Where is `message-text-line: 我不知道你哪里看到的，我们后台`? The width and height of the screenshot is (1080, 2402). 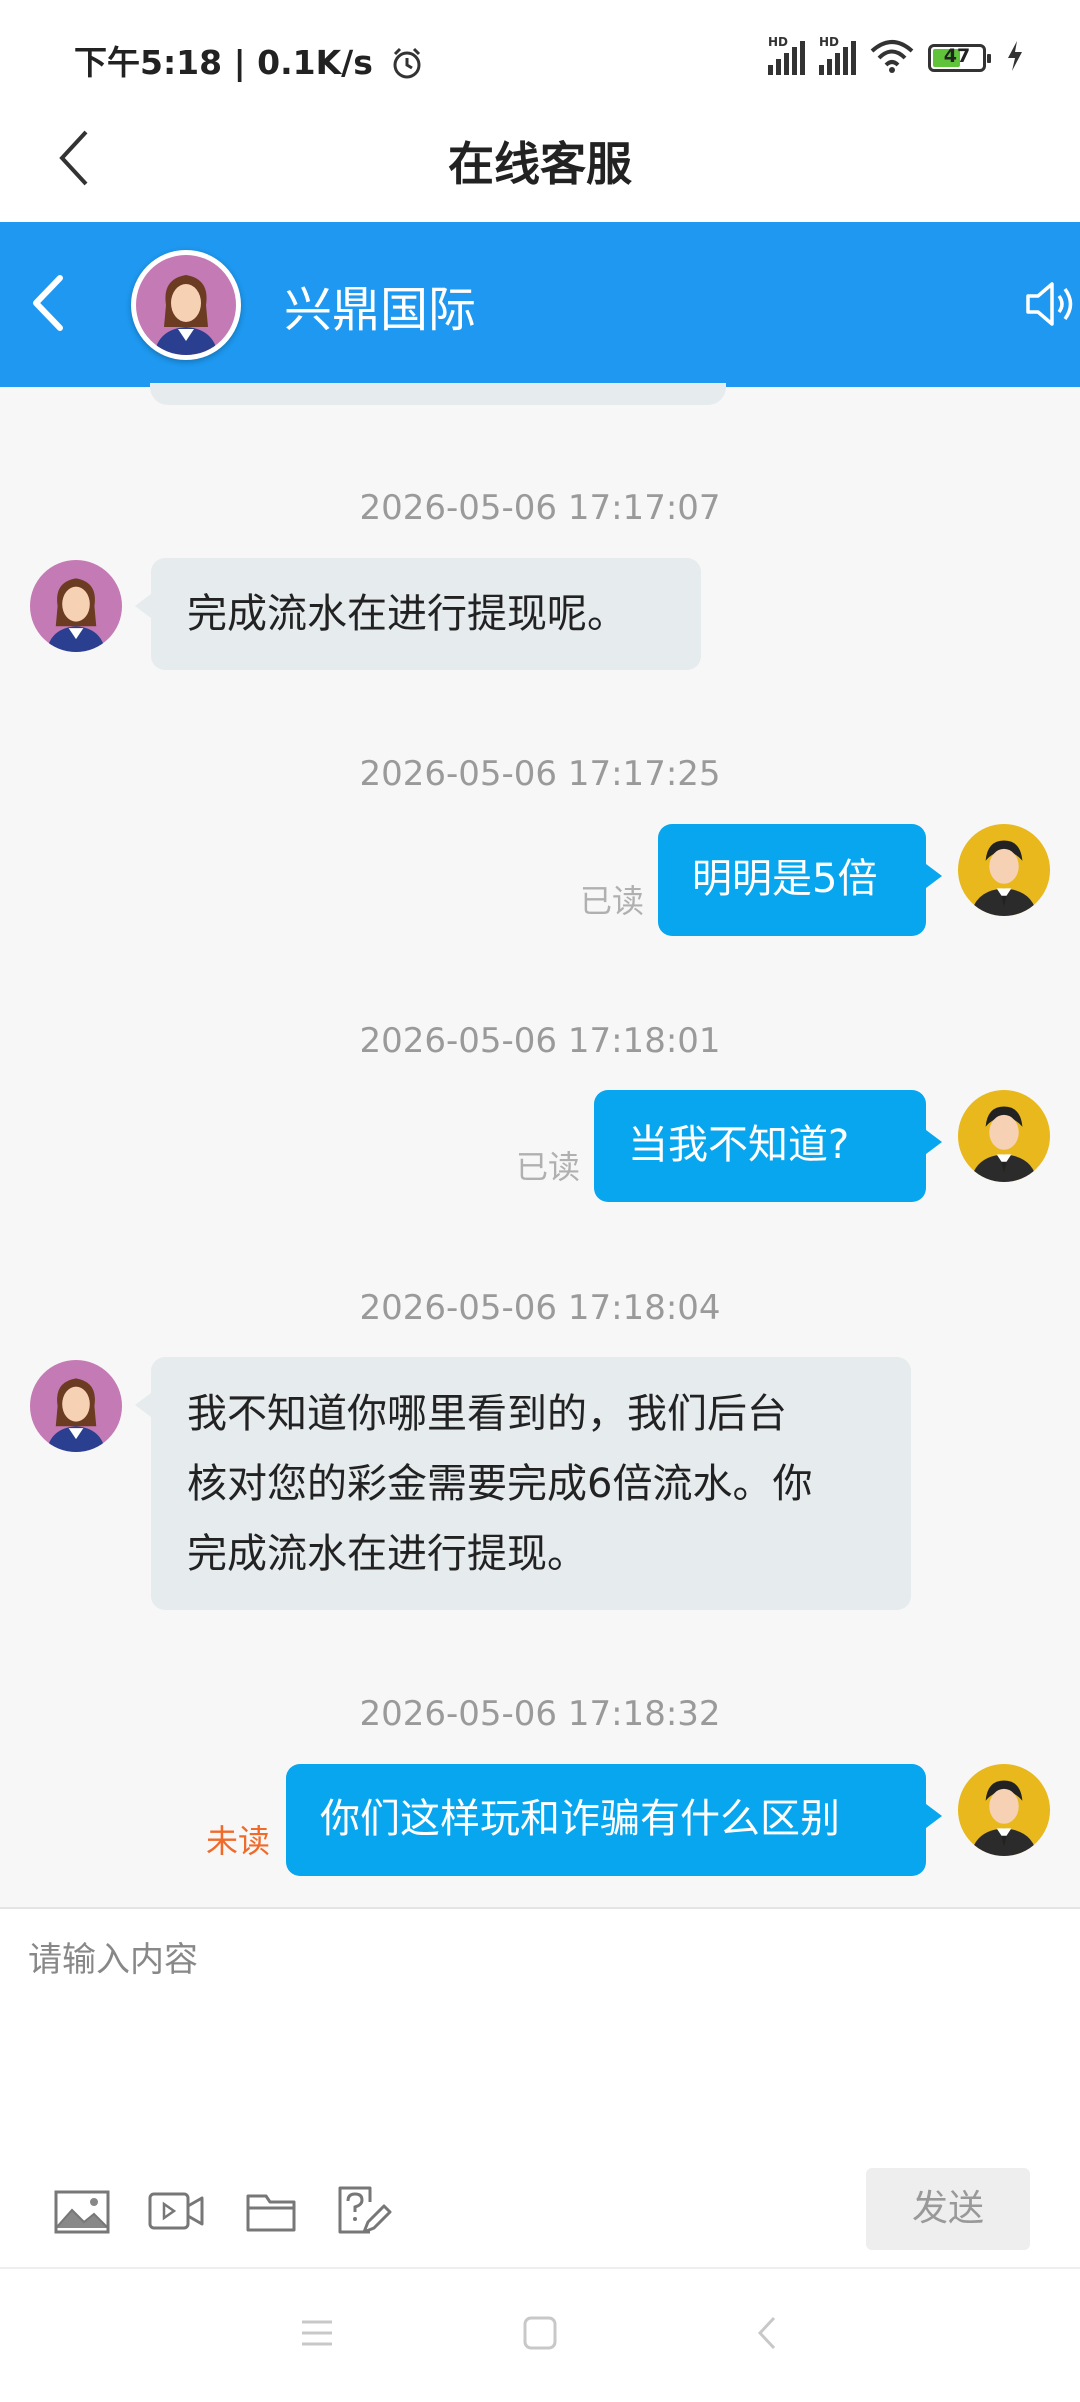
message-text-line: 我不知道你哪里看到的，我们后台 is located at coordinates (487, 1414).